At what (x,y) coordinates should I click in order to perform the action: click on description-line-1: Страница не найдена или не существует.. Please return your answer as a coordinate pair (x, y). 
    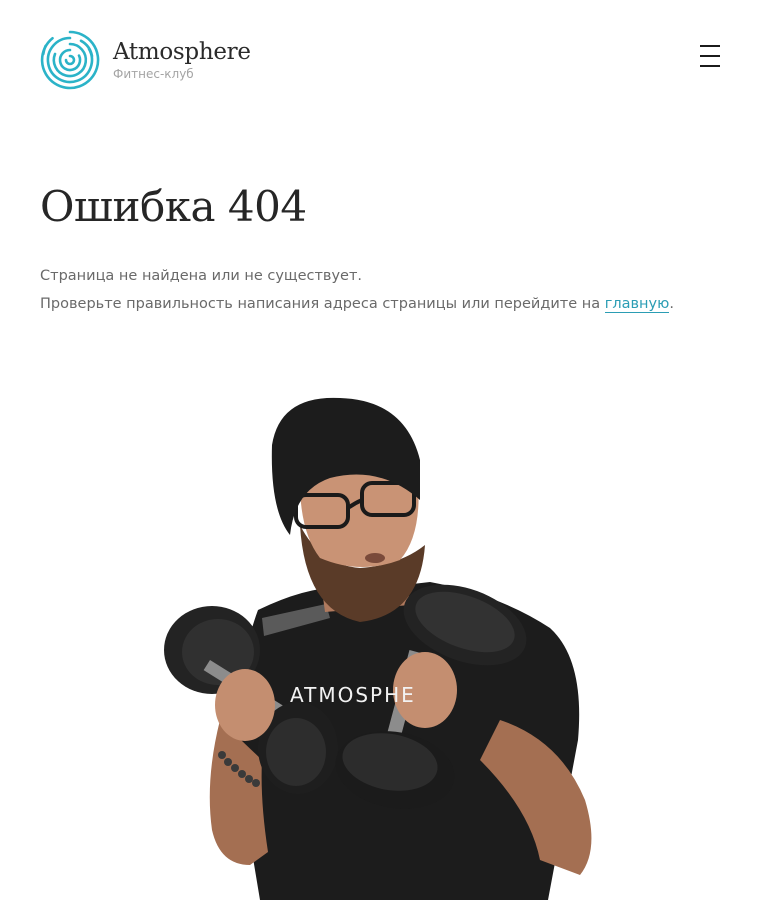
    Looking at the image, I should click on (201, 276).